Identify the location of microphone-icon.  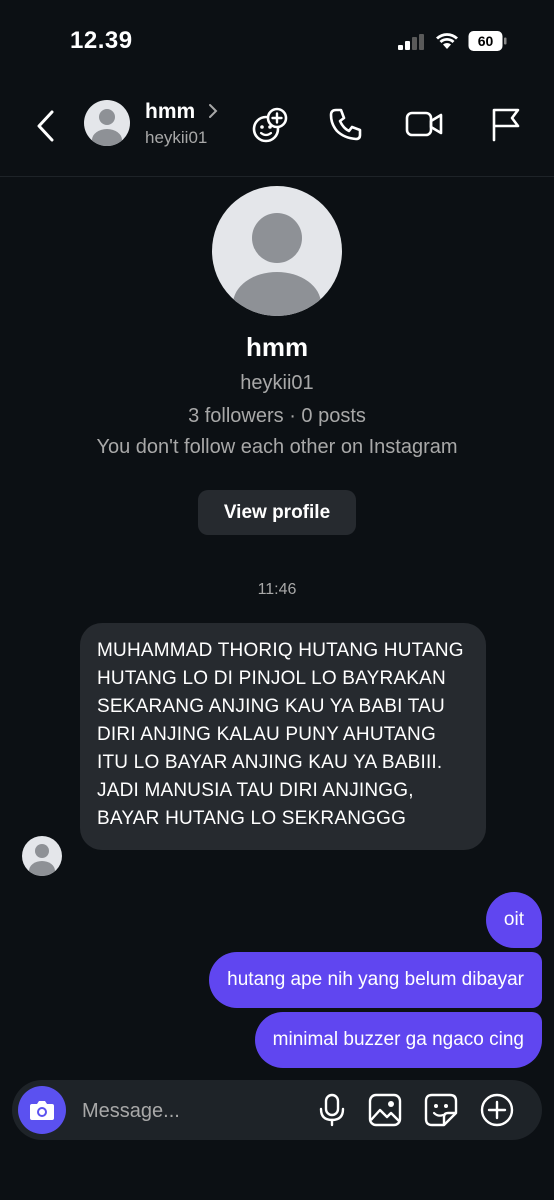
(332, 1110).